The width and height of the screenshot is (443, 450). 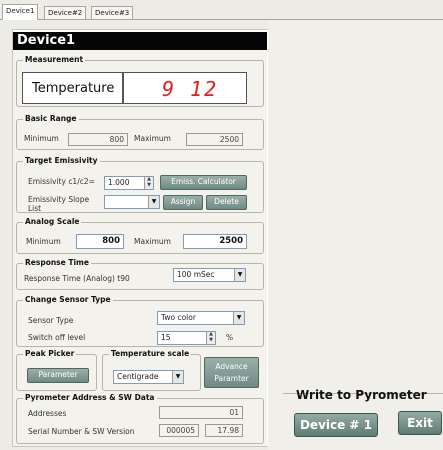 I want to click on temperature-scale-title: Temperature scale, so click(x=150, y=354).